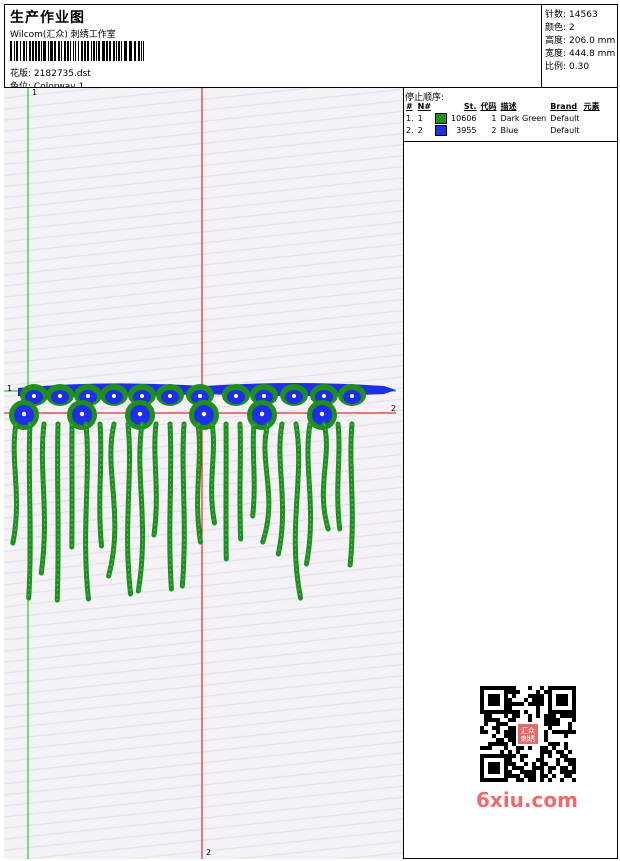 Image resolution: width=620 pixels, height=861 pixels. What do you see at coordinates (580, 54) in the screenshot?
I see `stat-width: 宽度: 444.8 mm` at bounding box center [580, 54].